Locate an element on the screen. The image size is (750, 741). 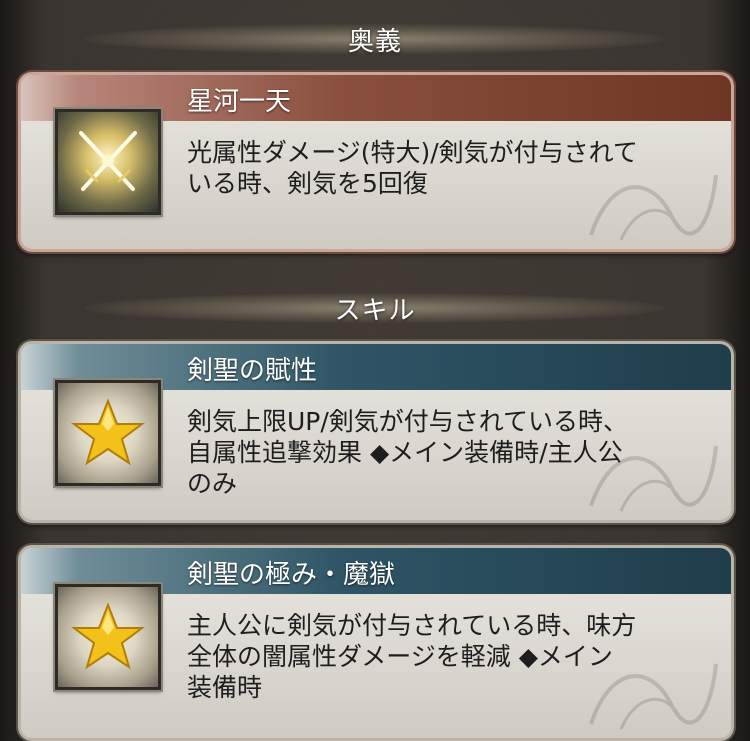
ougi-section-header: 奥義 is located at coordinates (375, 40).